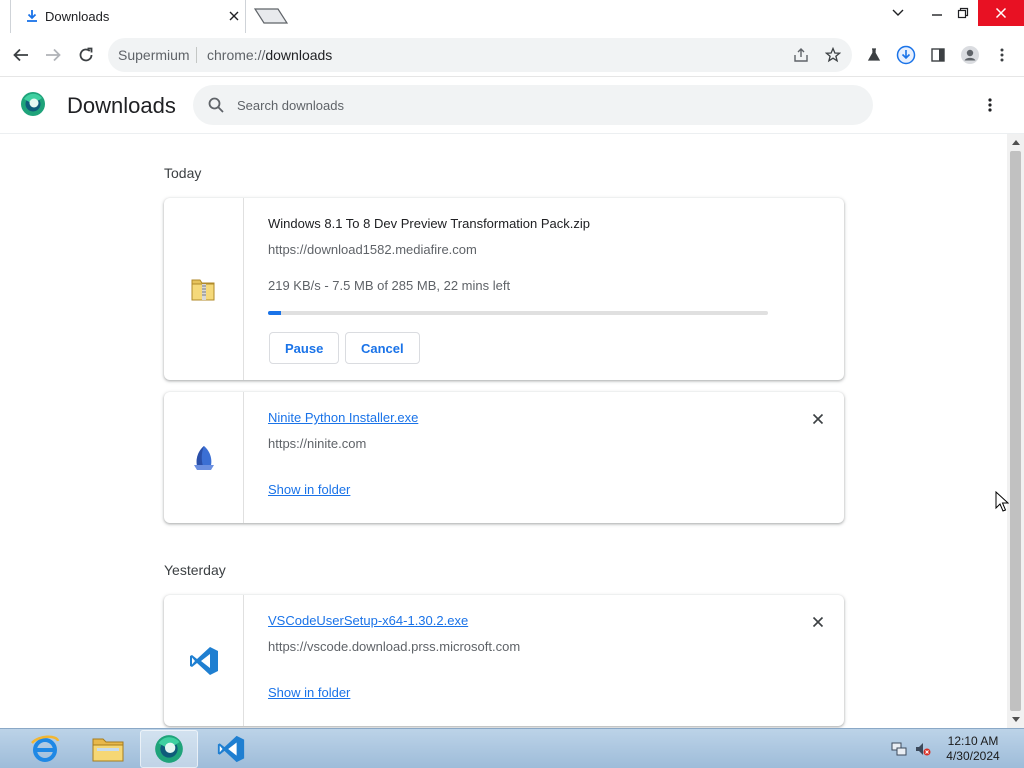 This screenshot has height=768, width=1024. I want to click on minimize-button, so click(937, 13).